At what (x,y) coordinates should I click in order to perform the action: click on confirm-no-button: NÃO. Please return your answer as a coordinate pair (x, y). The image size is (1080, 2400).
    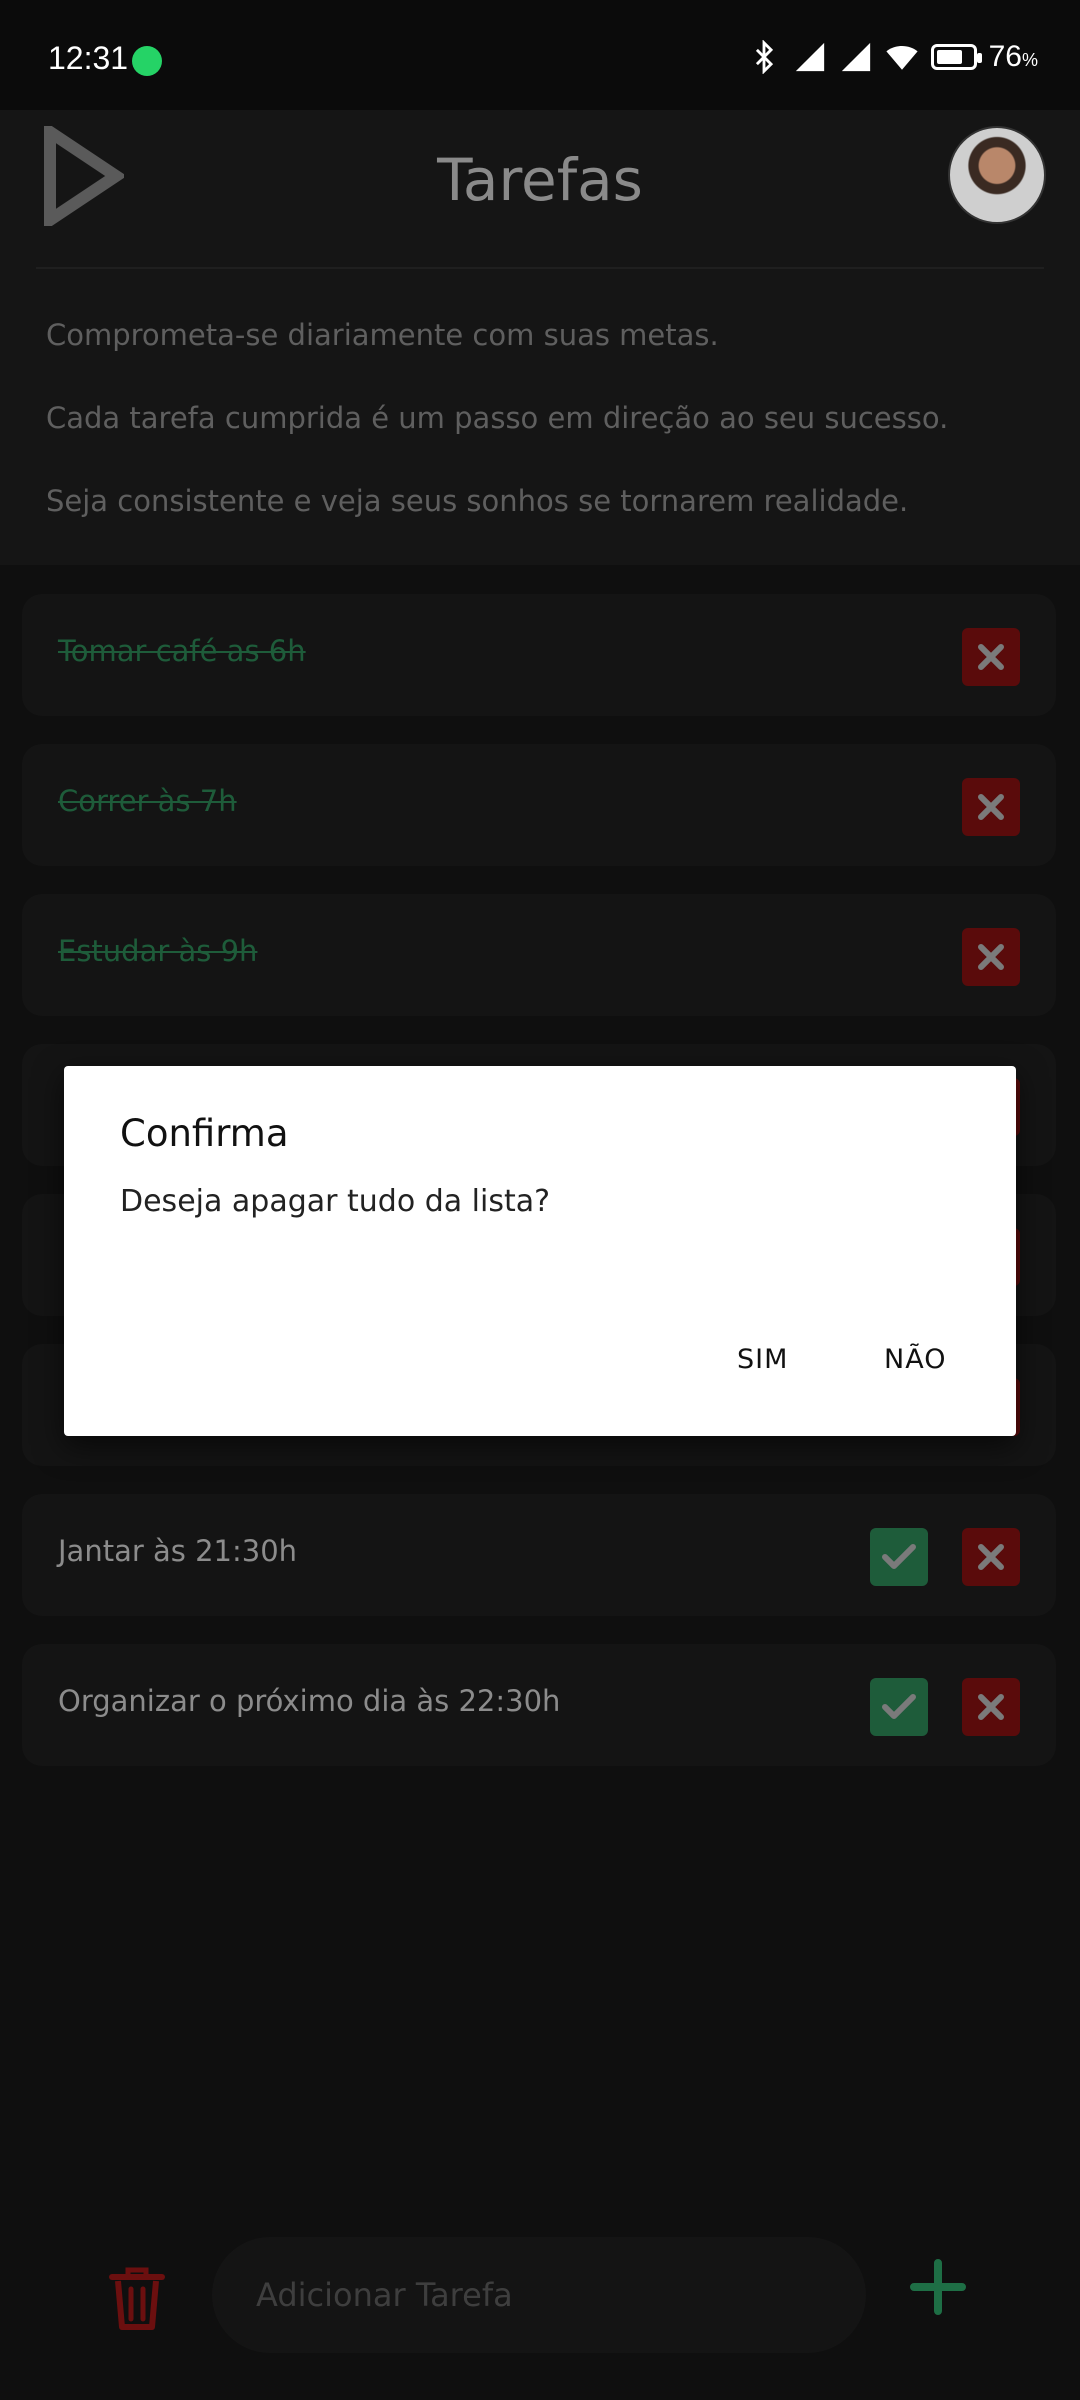
    Looking at the image, I should click on (915, 1359).